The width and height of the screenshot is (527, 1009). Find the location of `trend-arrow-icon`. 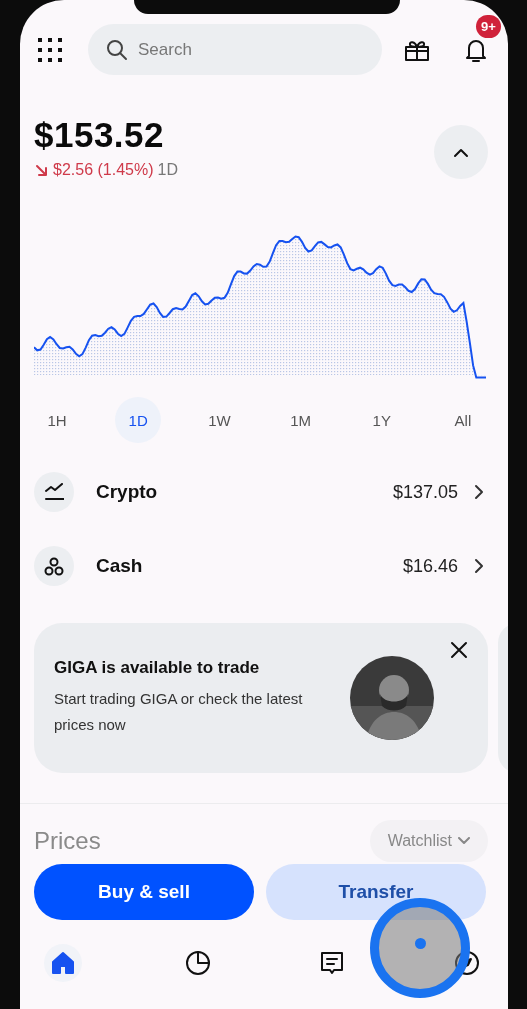

trend-arrow-icon is located at coordinates (41, 170).